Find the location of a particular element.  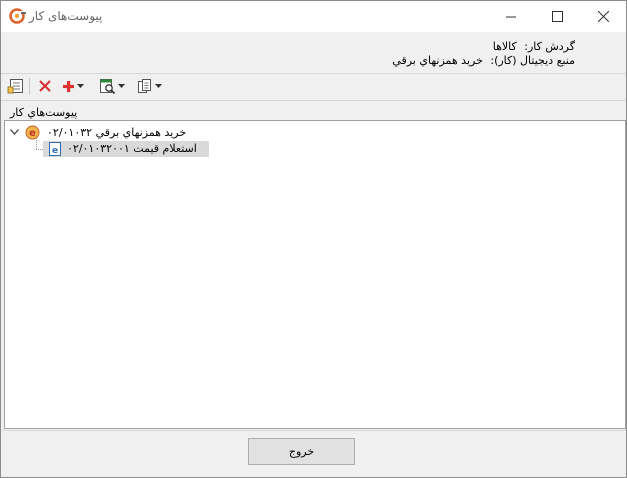

exit-button: خروج is located at coordinates (301, 451).